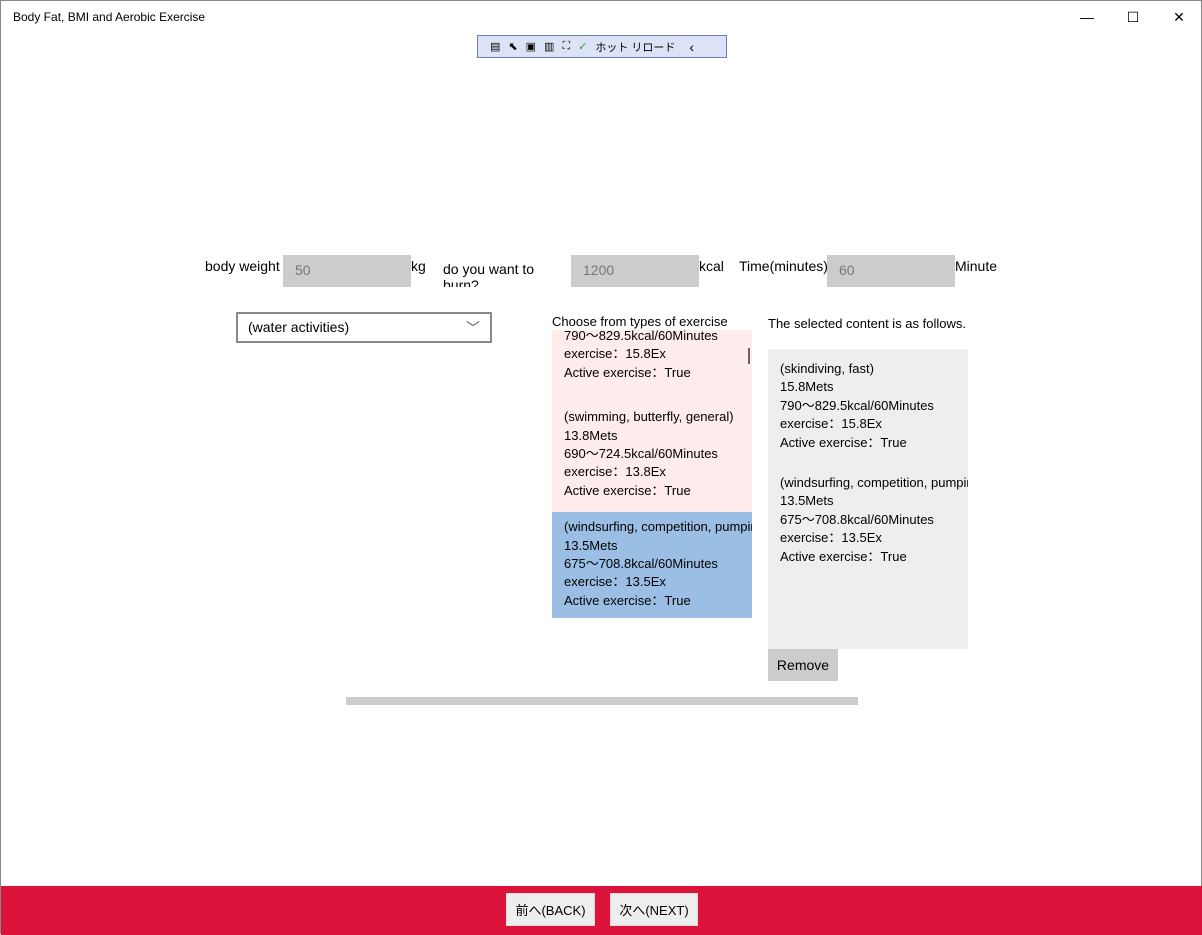  What do you see at coordinates (635, 271) in the screenshot?
I see `kcal-input: 1200` at bounding box center [635, 271].